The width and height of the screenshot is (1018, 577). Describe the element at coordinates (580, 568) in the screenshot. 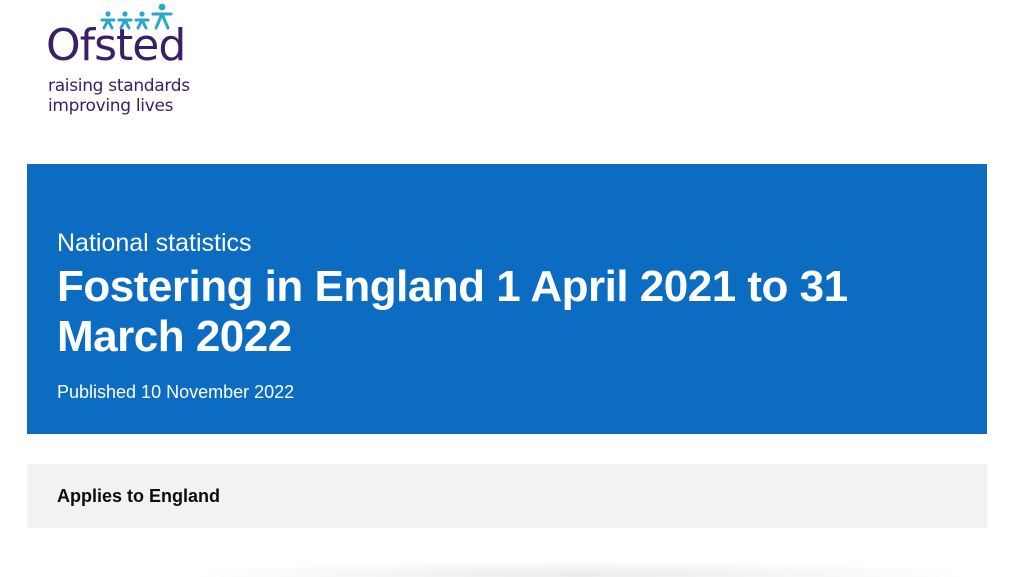

I see `content-shadow` at that location.